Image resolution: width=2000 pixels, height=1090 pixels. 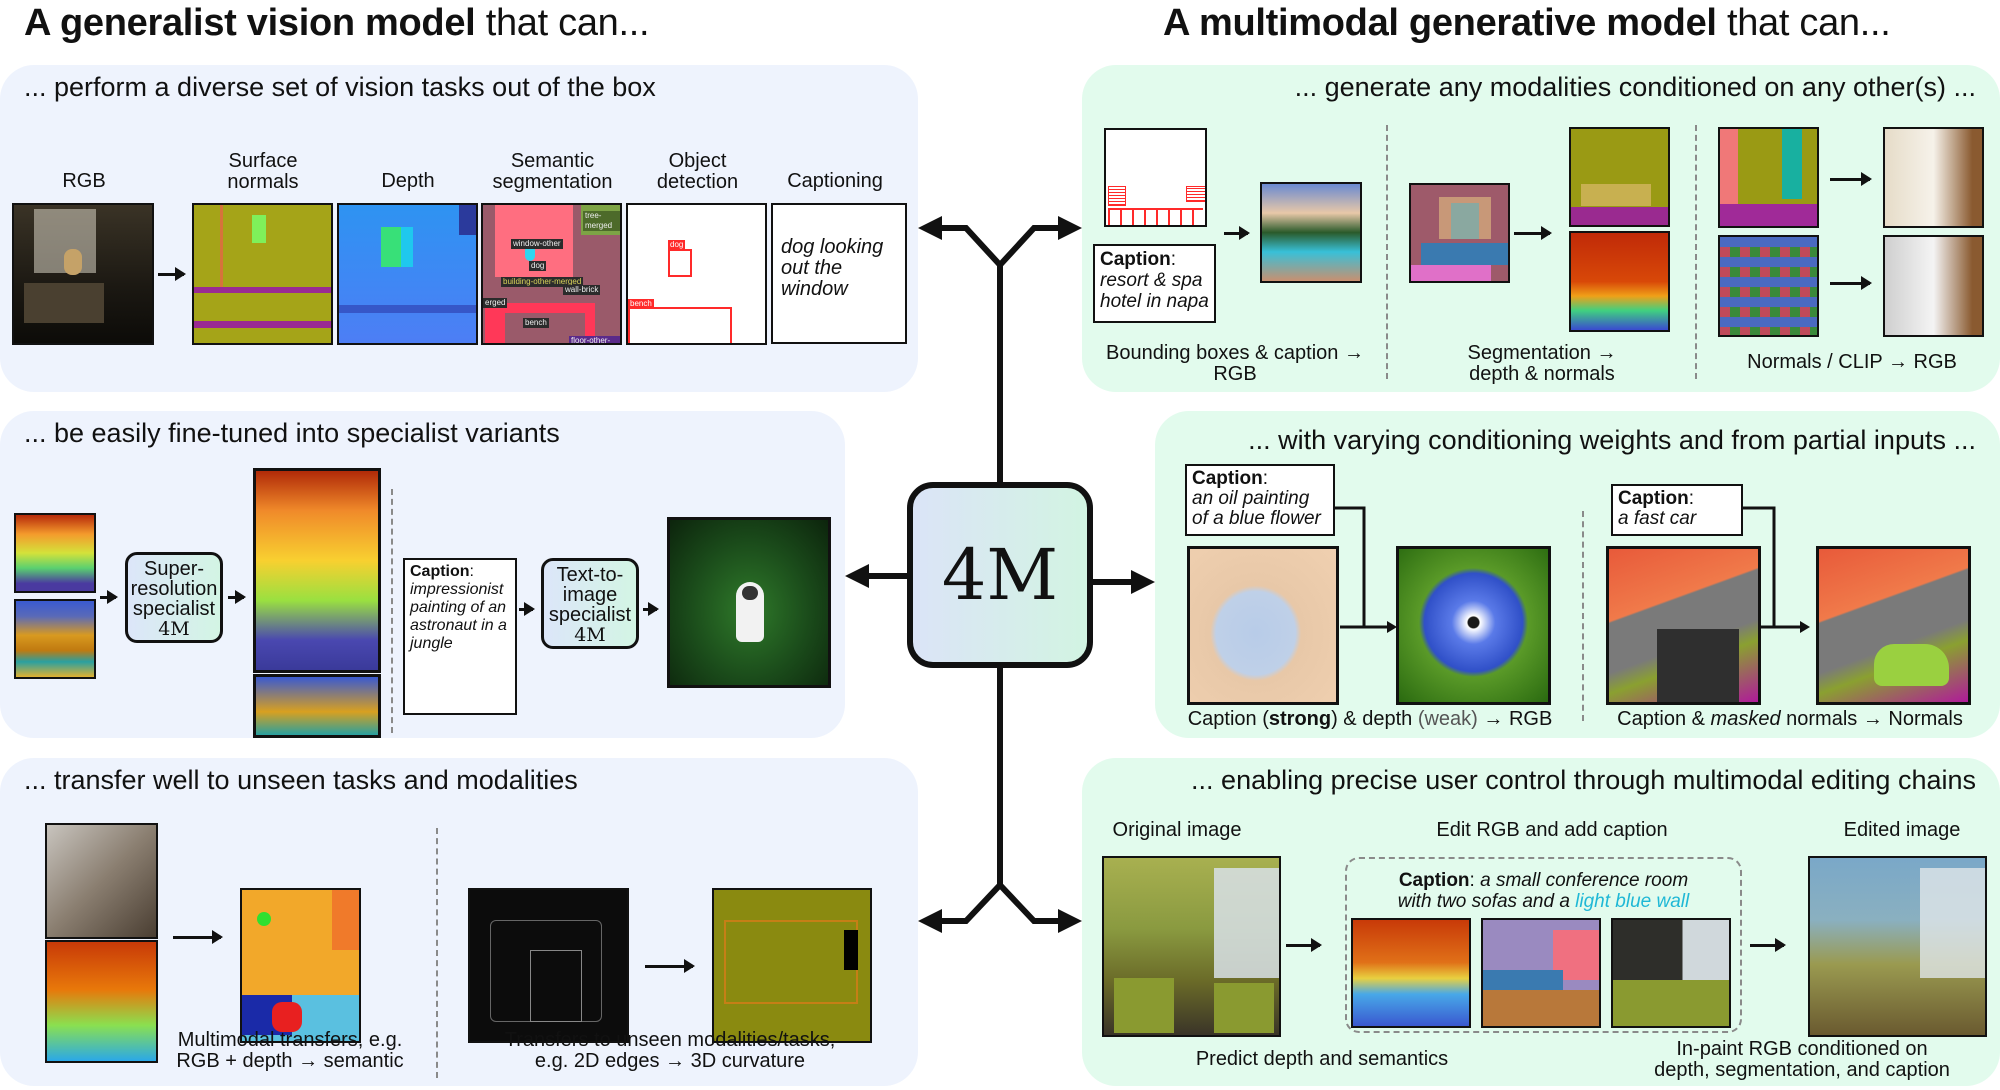 I want to click on segmentation-edit-image, so click(x=1541, y=973).